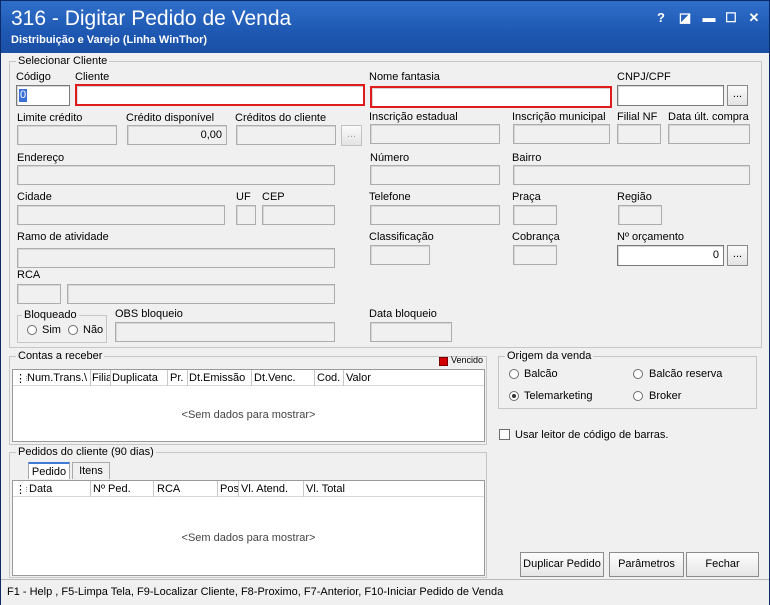 Image resolution: width=770 pixels, height=605 pixels. I want to click on close-icon: ✕, so click(754, 18).